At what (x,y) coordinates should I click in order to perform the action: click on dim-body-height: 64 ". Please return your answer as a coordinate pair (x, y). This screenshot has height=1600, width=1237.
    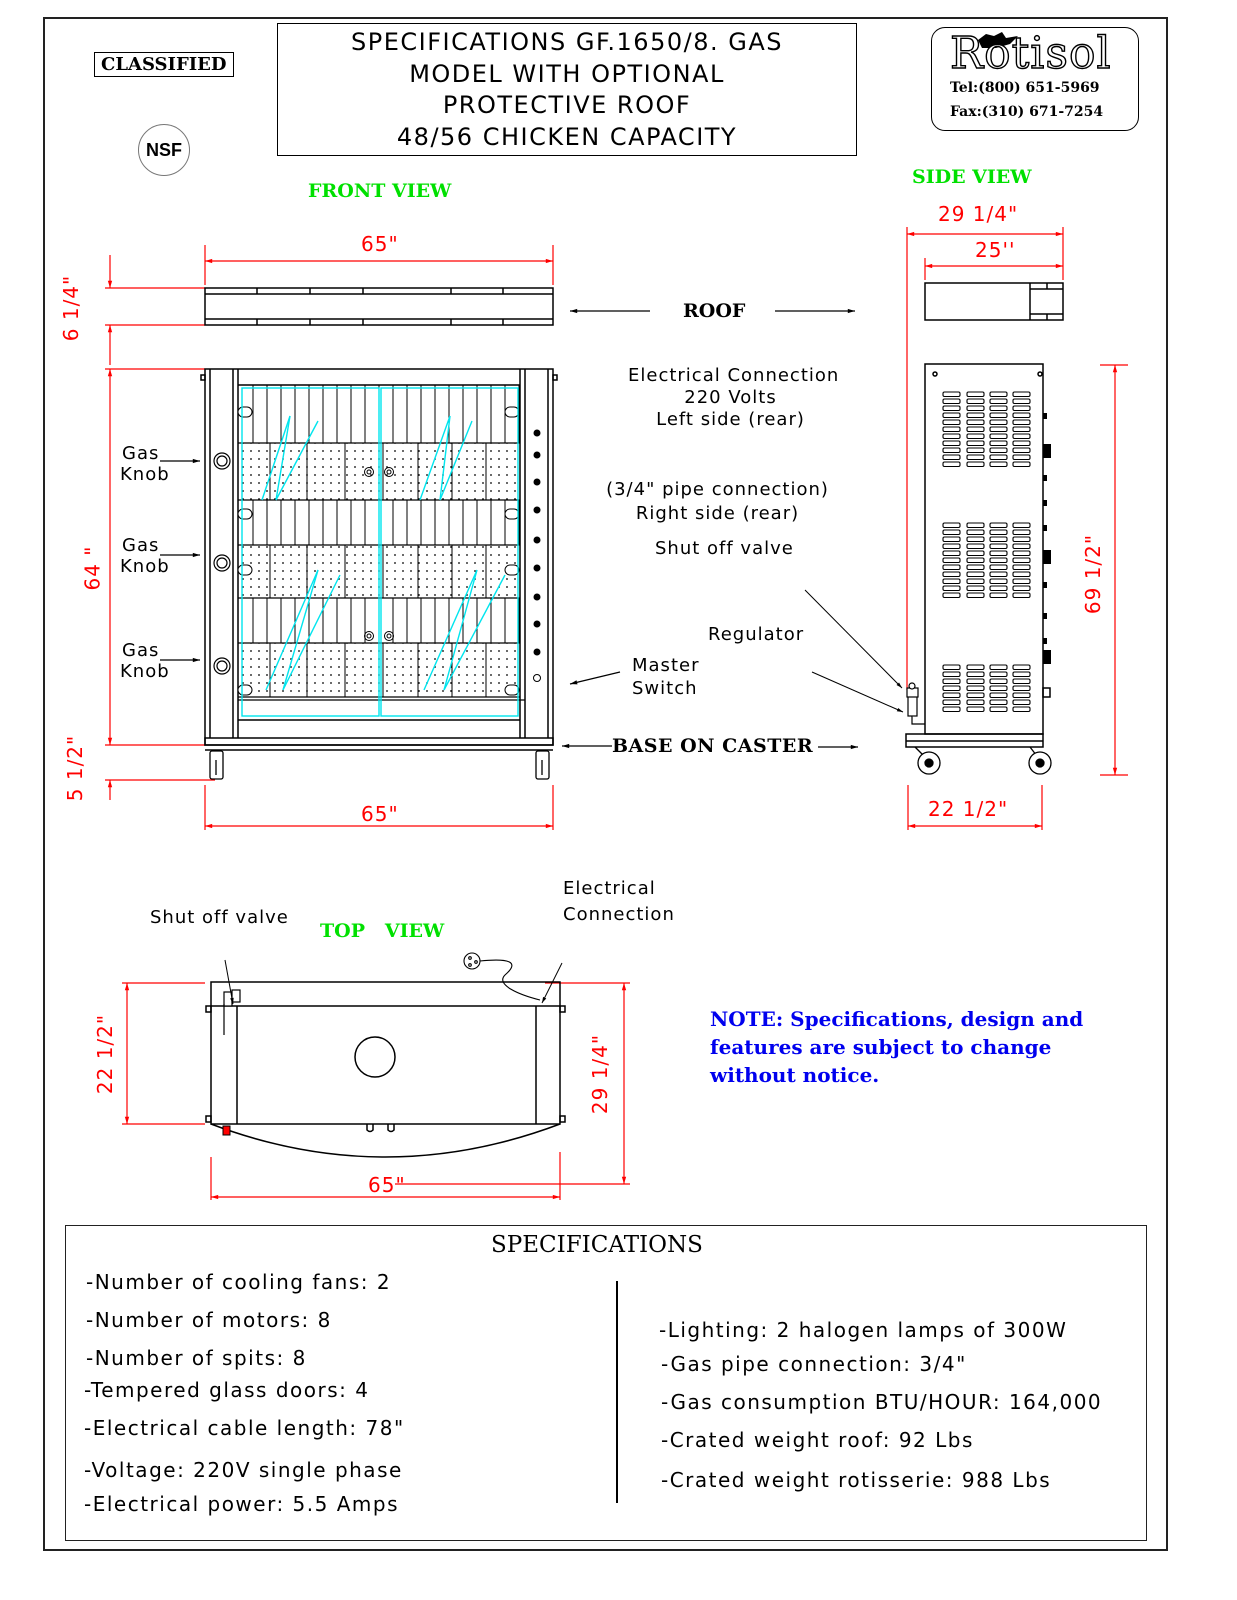
    Looking at the image, I should click on (92, 568).